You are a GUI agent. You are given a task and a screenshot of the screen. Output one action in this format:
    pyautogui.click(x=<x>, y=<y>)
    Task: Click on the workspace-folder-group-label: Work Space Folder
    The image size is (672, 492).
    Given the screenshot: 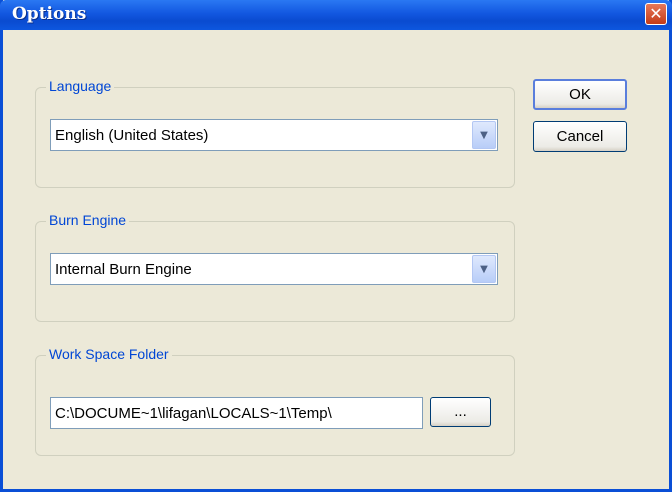 What is the action you would take?
    pyautogui.click(x=109, y=354)
    